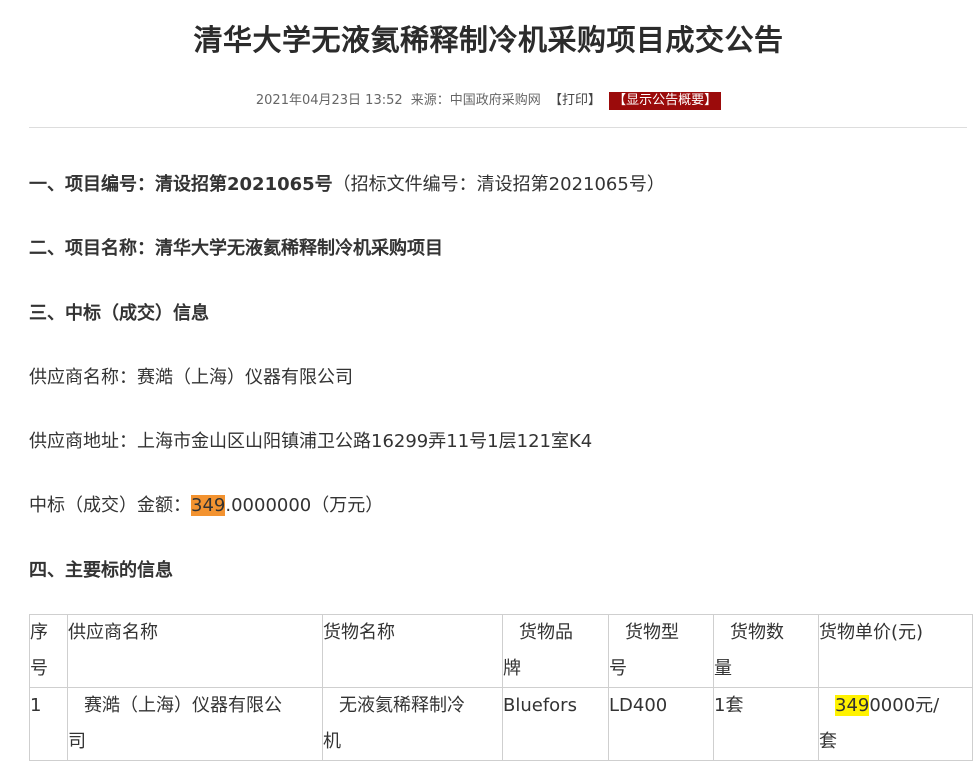  What do you see at coordinates (412, 724) in the screenshot?
I see `cell-goods-name: 无液氦稀释制冷机` at bounding box center [412, 724].